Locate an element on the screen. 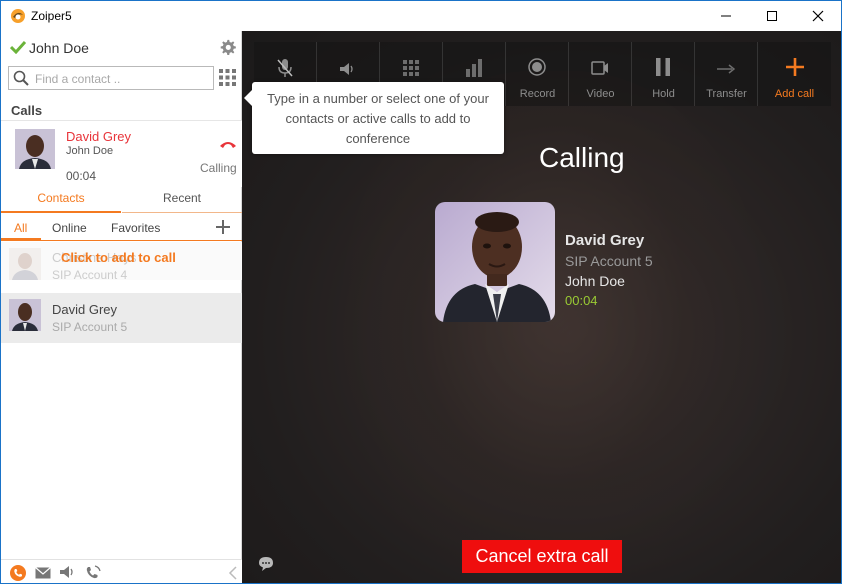 This screenshot has height=584, width=842. search-input is located at coordinates (123, 78).